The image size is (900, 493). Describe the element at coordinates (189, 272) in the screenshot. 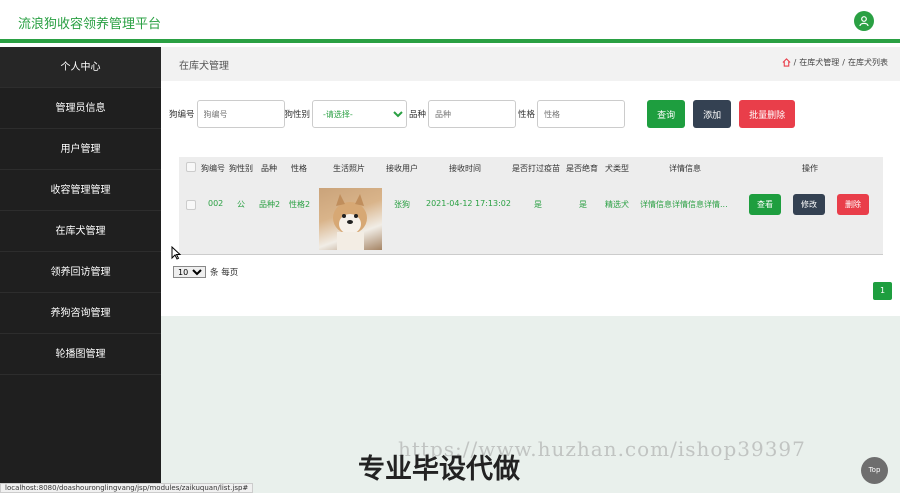

I see `page-size-select: 10` at that location.